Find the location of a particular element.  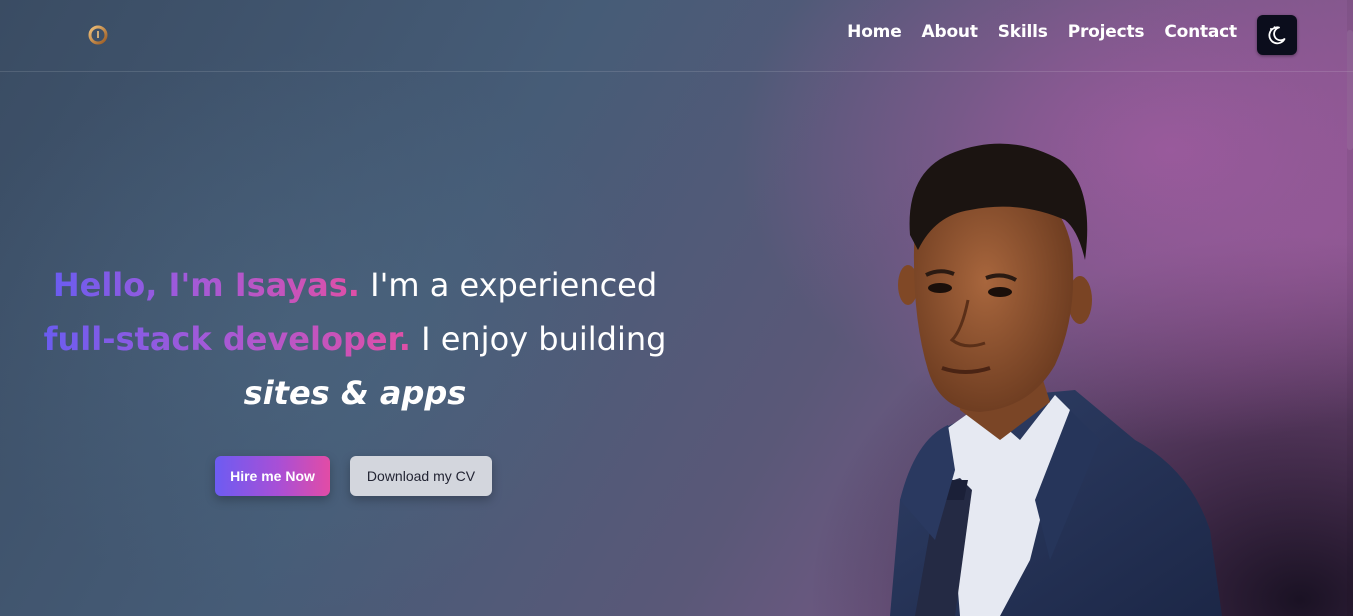

download-cv-button: Download my CV is located at coordinates (421, 476).